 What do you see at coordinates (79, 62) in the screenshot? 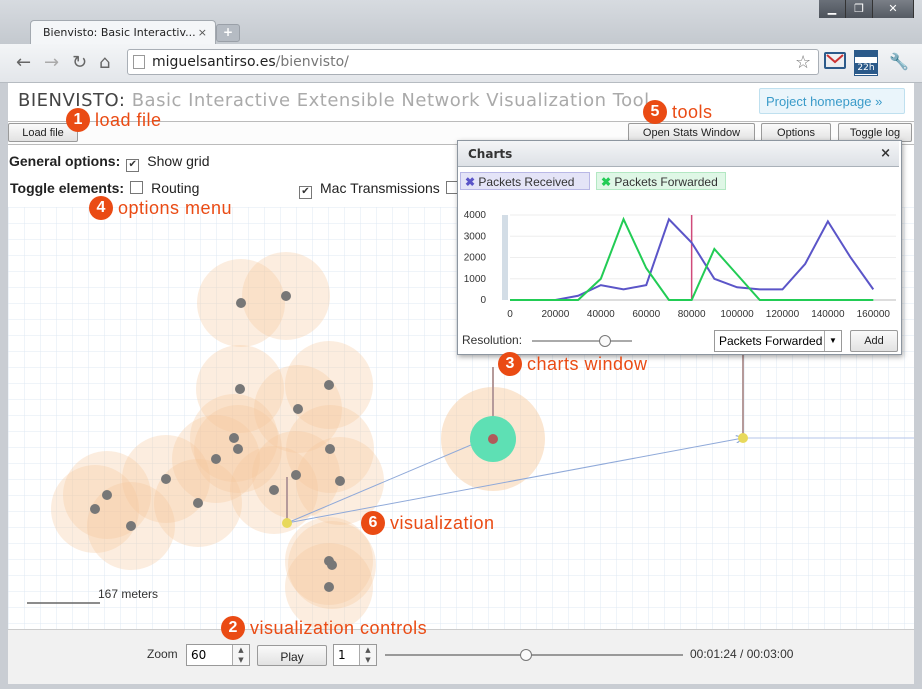
I see `reload-icon: ↻` at bounding box center [79, 62].